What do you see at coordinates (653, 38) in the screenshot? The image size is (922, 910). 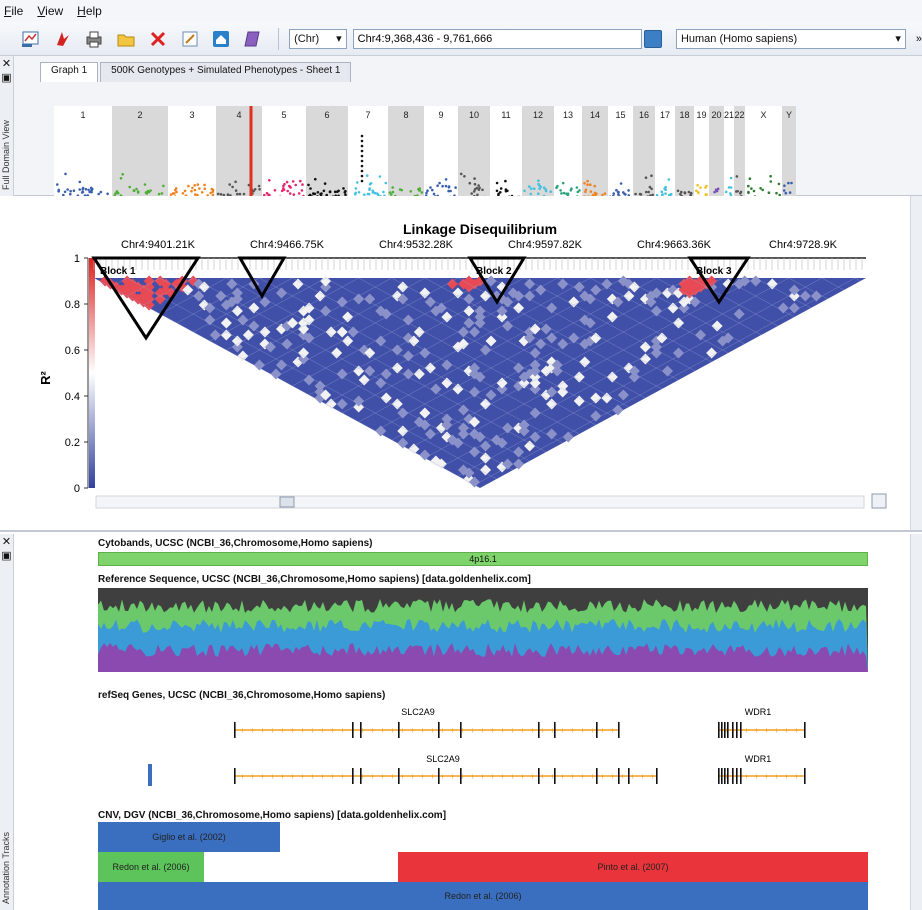 I see `go-to-location-button` at bounding box center [653, 38].